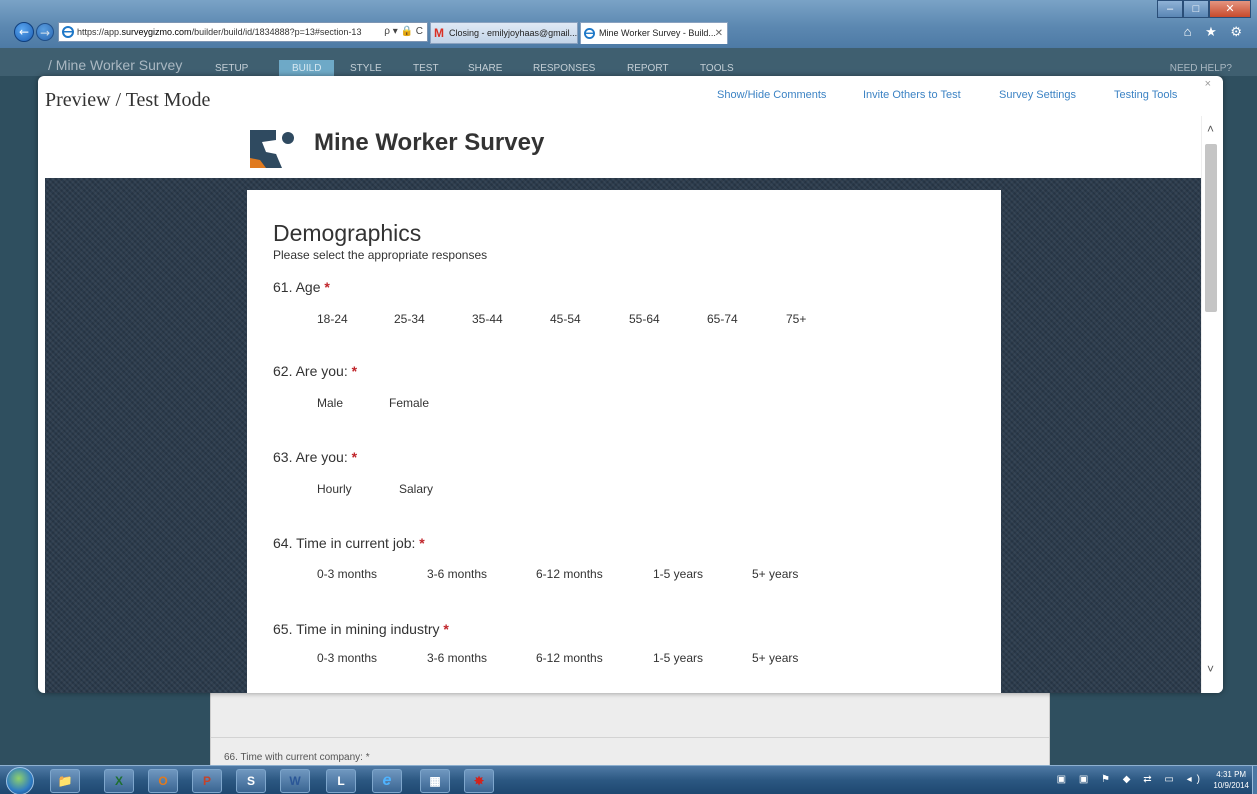 This screenshot has width=1257, height=794. I want to click on survey-logo-icon, so click(272, 149).